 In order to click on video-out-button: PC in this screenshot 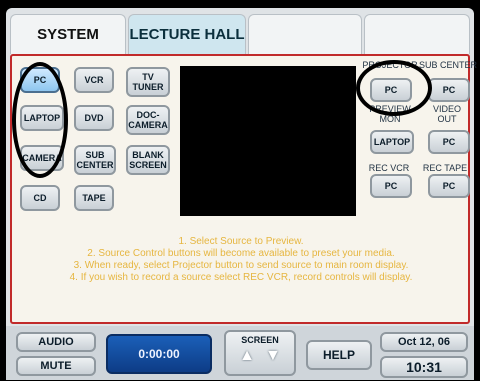, I will do `click(449, 142)`.